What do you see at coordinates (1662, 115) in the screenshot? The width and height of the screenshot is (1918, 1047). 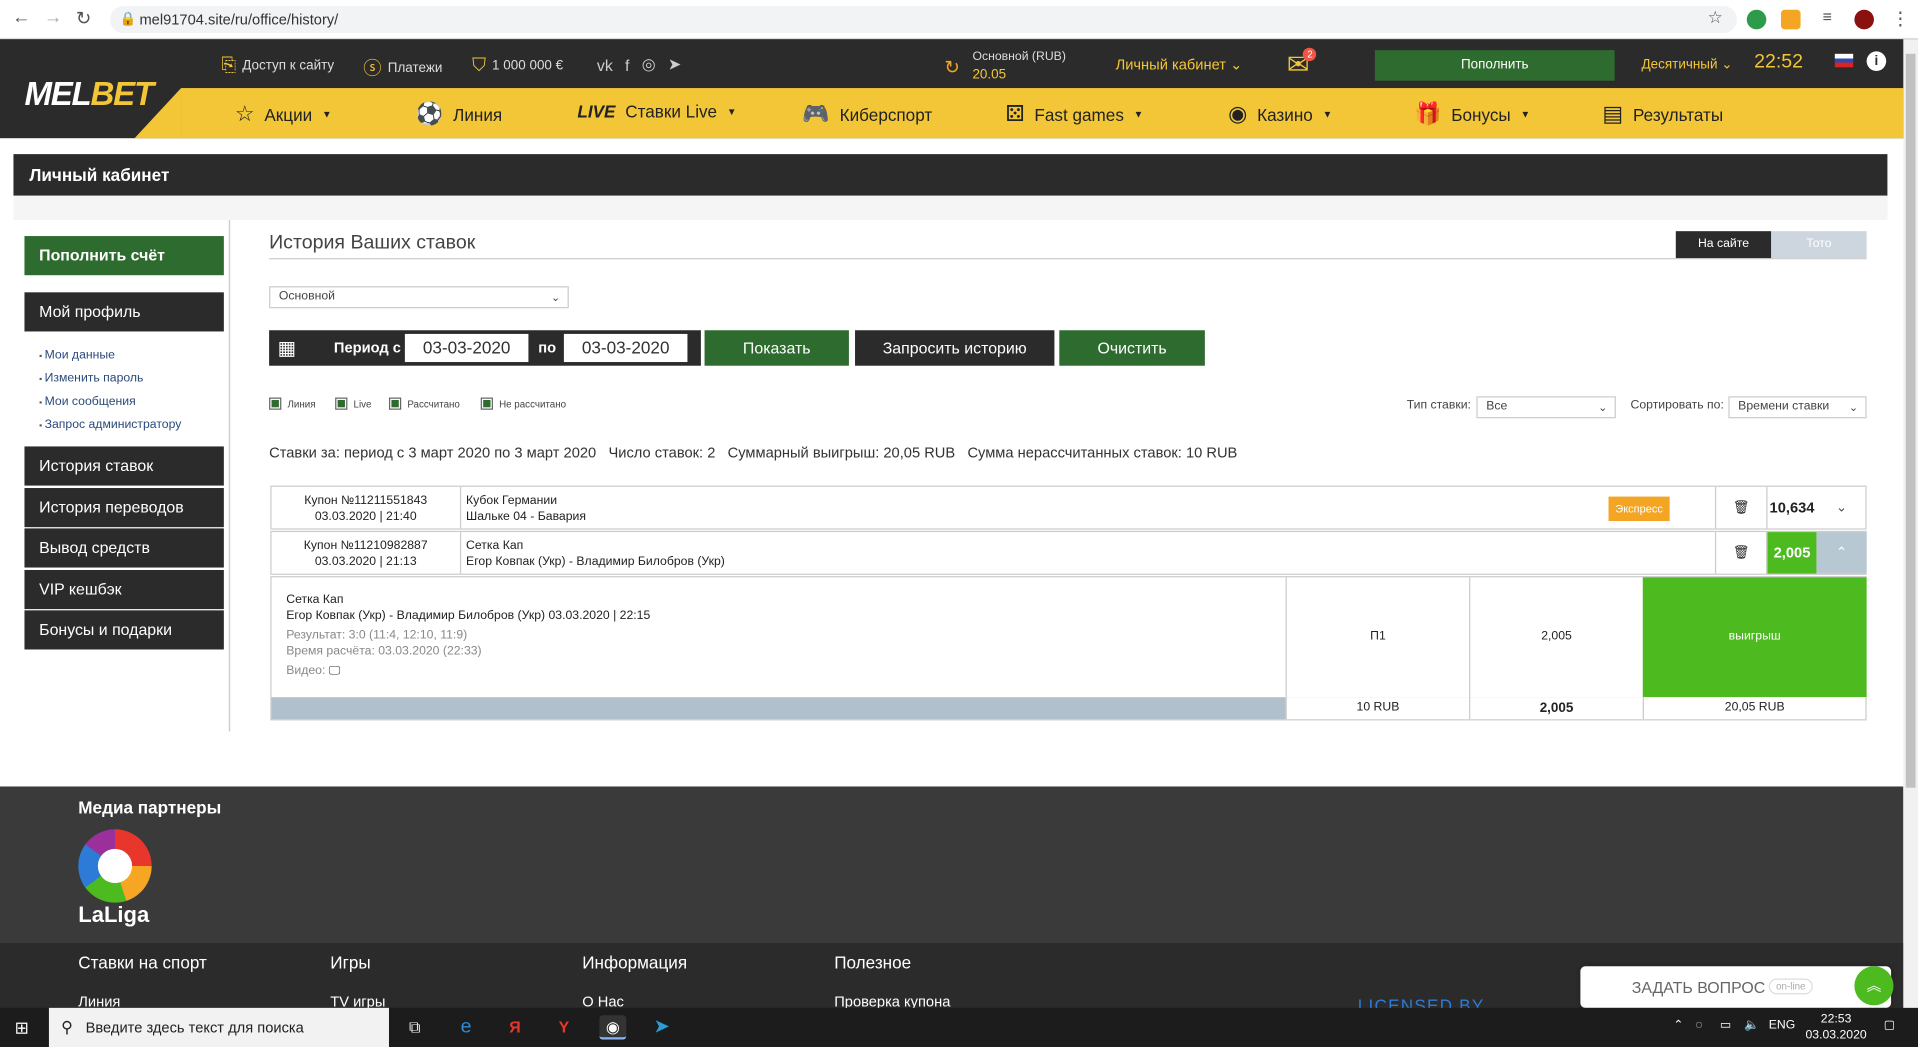 I see `menu-item-results: ▤ Результаты` at bounding box center [1662, 115].